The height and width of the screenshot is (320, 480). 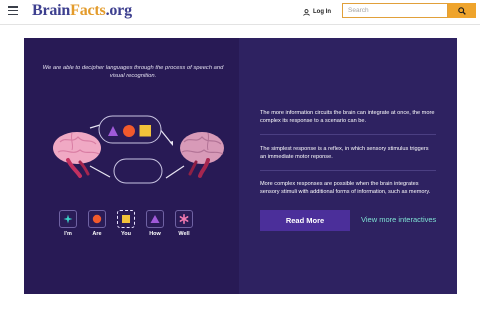 I want to click on key-well: Well, so click(x=184, y=224).